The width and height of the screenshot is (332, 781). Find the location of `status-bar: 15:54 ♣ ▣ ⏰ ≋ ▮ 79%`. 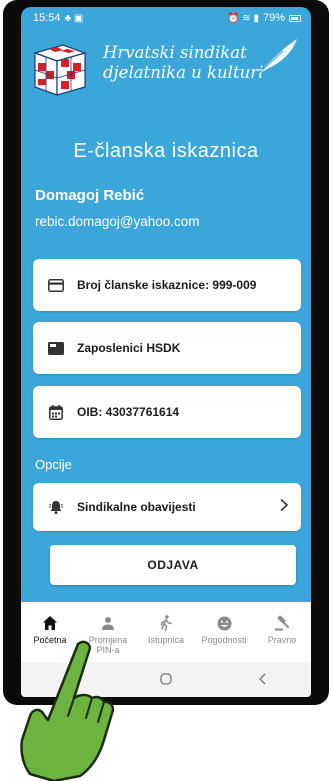

status-bar: 15:54 ♣ ▣ ⏰ ≋ ▮ 79% is located at coordinates (166, 18).